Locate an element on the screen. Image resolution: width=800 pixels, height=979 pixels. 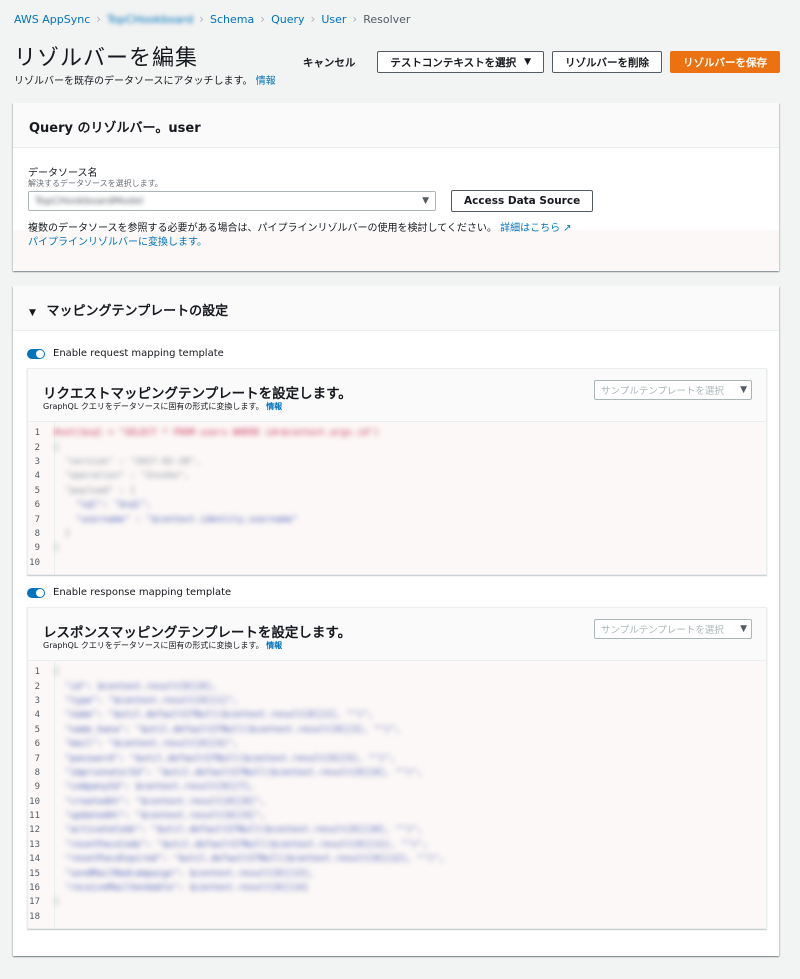
line-number: 7 is located at coordinates (37, 519).